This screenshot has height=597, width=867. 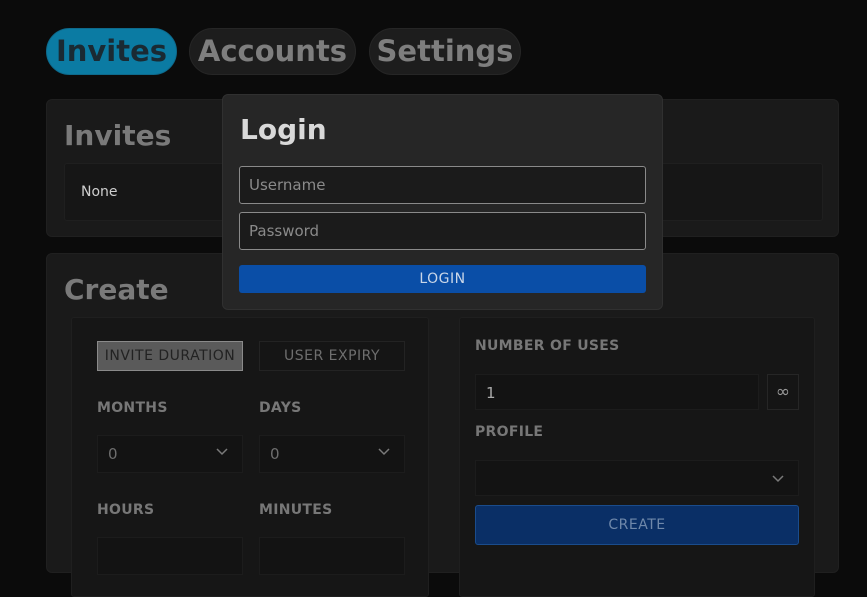 What do you see at coordinates (132, 408) in the screenshot?
I see `months-label: MONTHS` at bounding box center [132, 408].